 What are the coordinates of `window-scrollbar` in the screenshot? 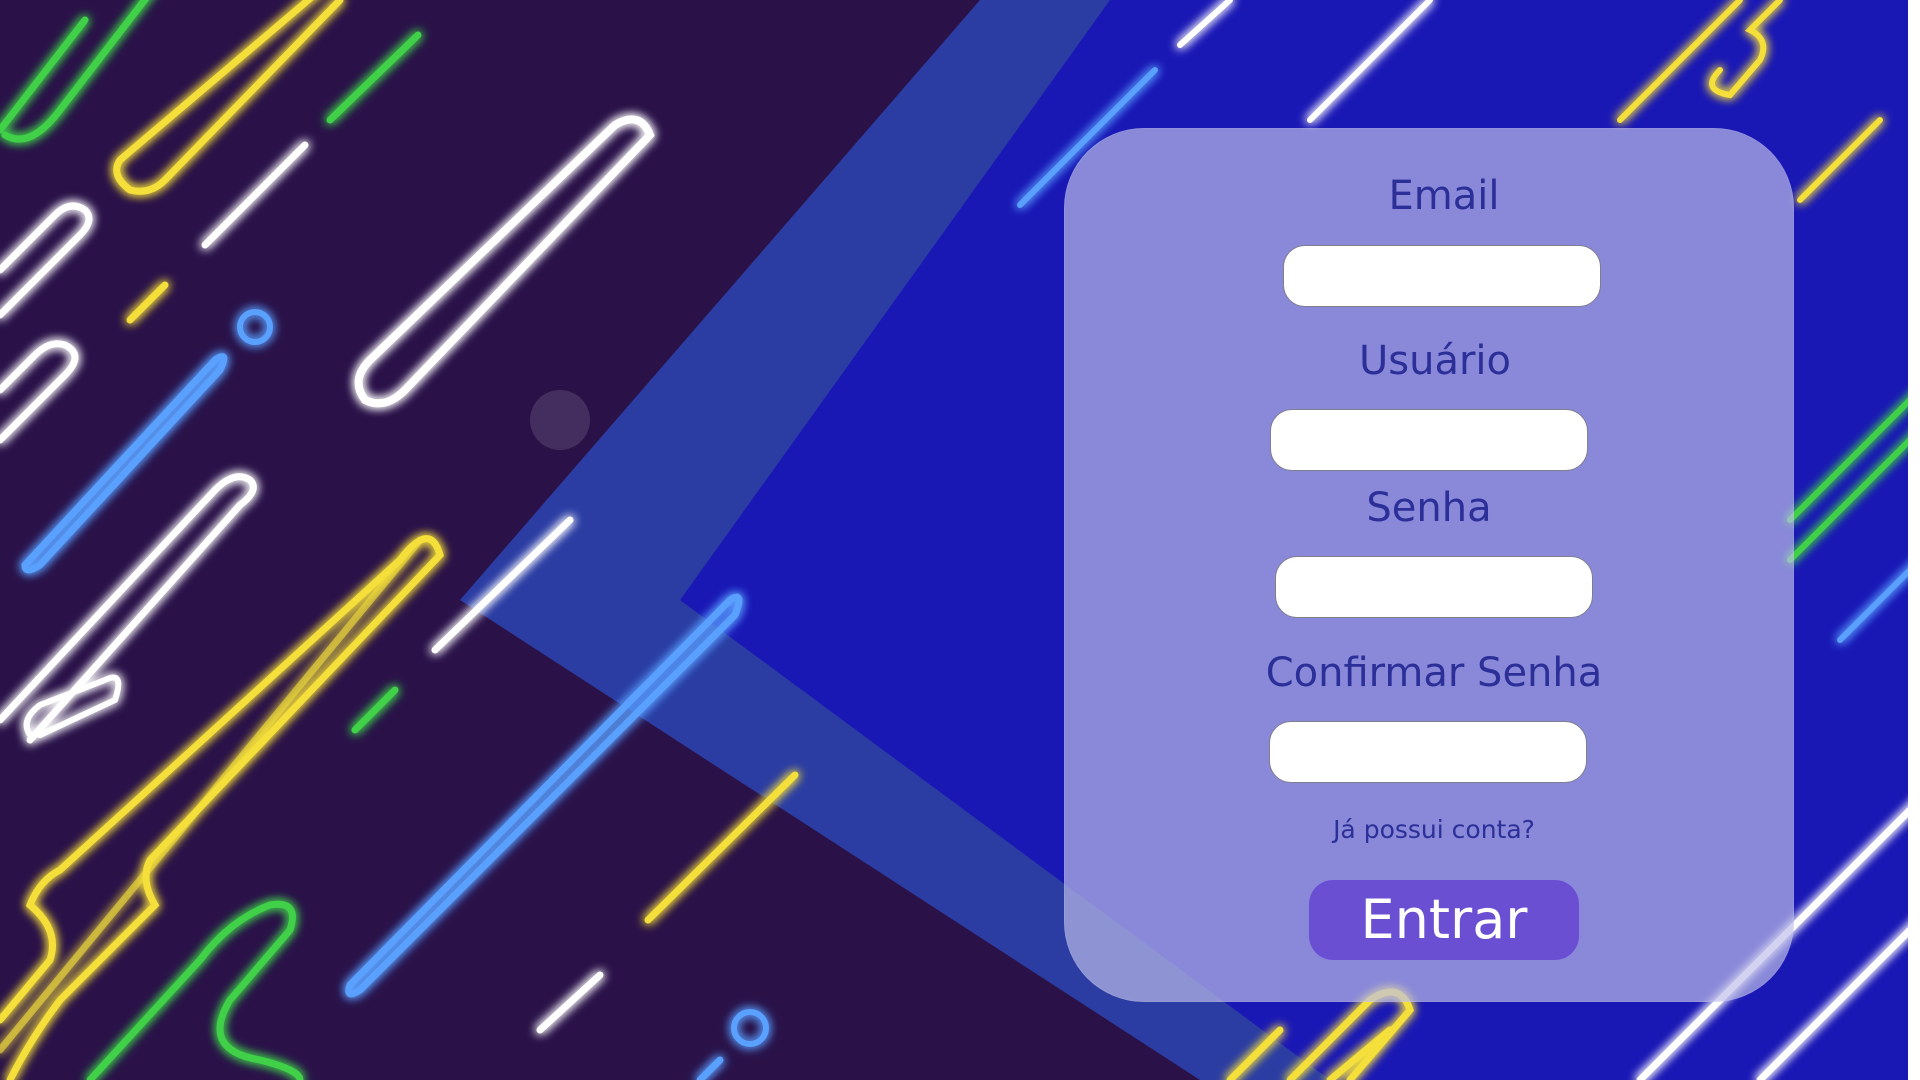 It's located at (1914, 540).